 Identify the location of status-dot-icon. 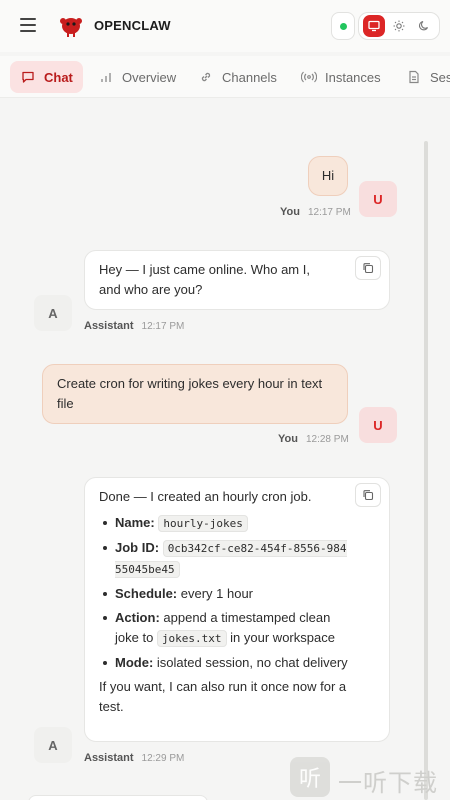
(343, 26).